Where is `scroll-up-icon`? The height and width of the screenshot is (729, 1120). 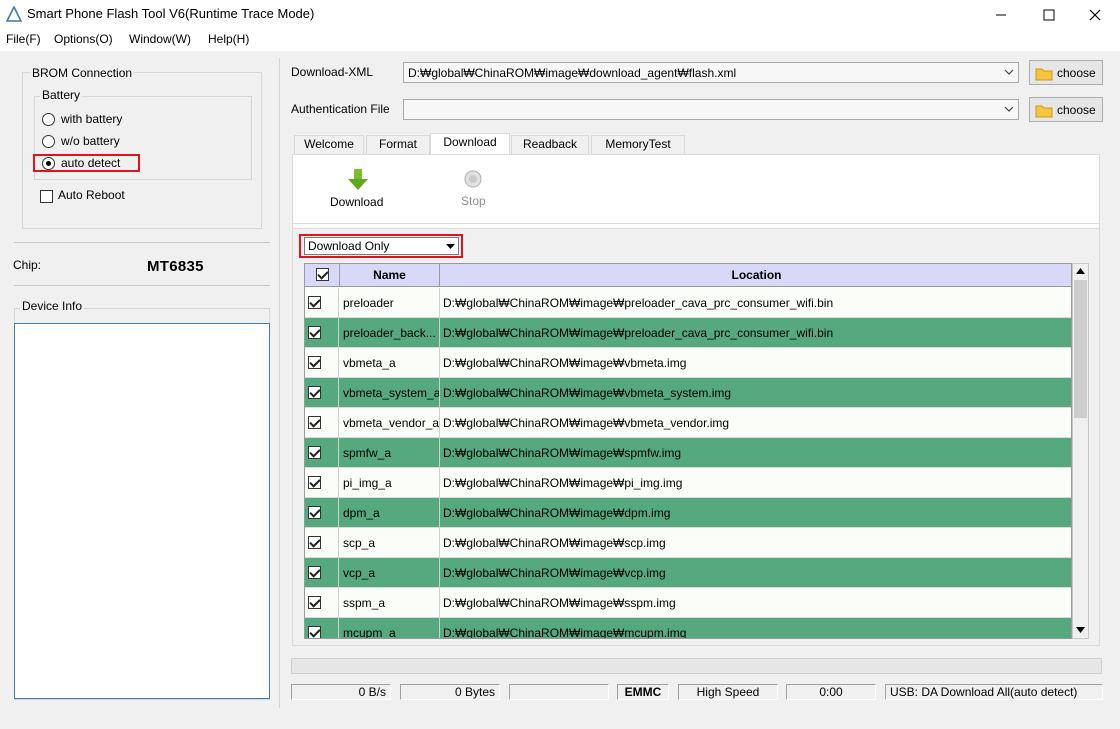 scroll-up-icon is located at coordinates (1080, 271).